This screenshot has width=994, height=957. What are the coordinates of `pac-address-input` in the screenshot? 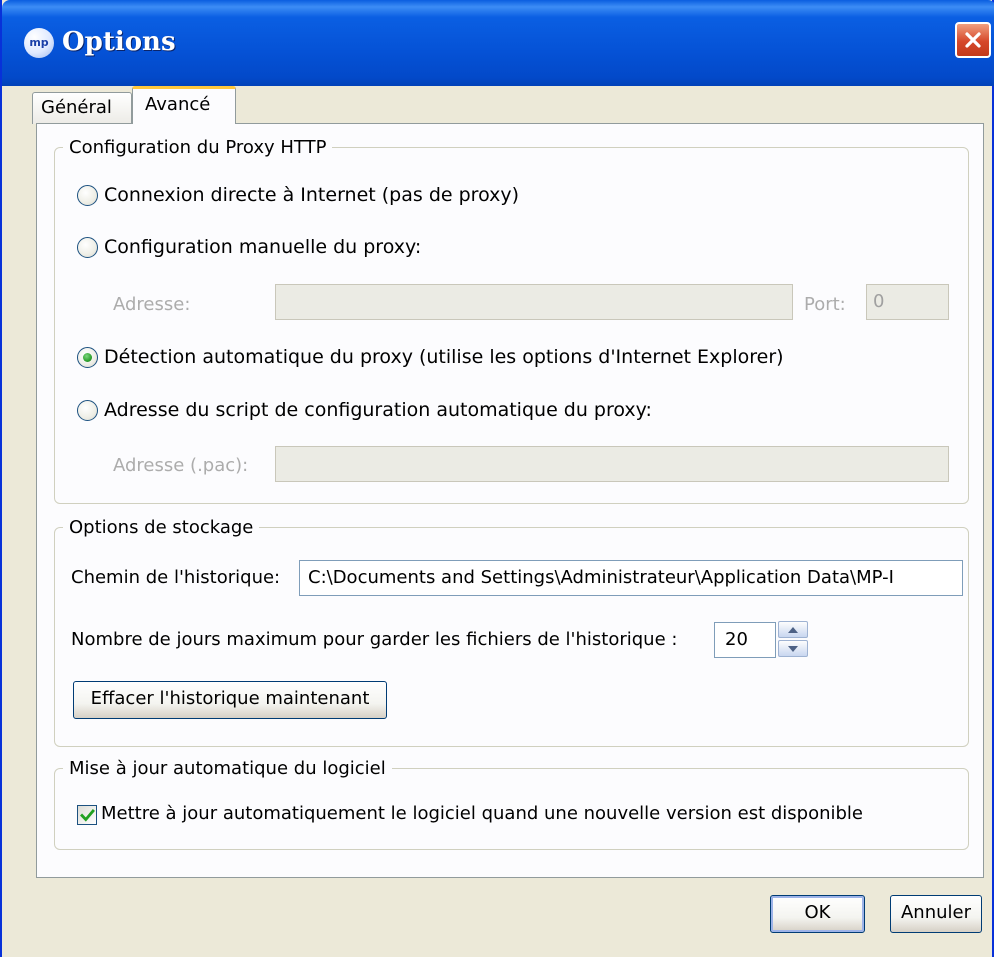 It's located at (612, 464).